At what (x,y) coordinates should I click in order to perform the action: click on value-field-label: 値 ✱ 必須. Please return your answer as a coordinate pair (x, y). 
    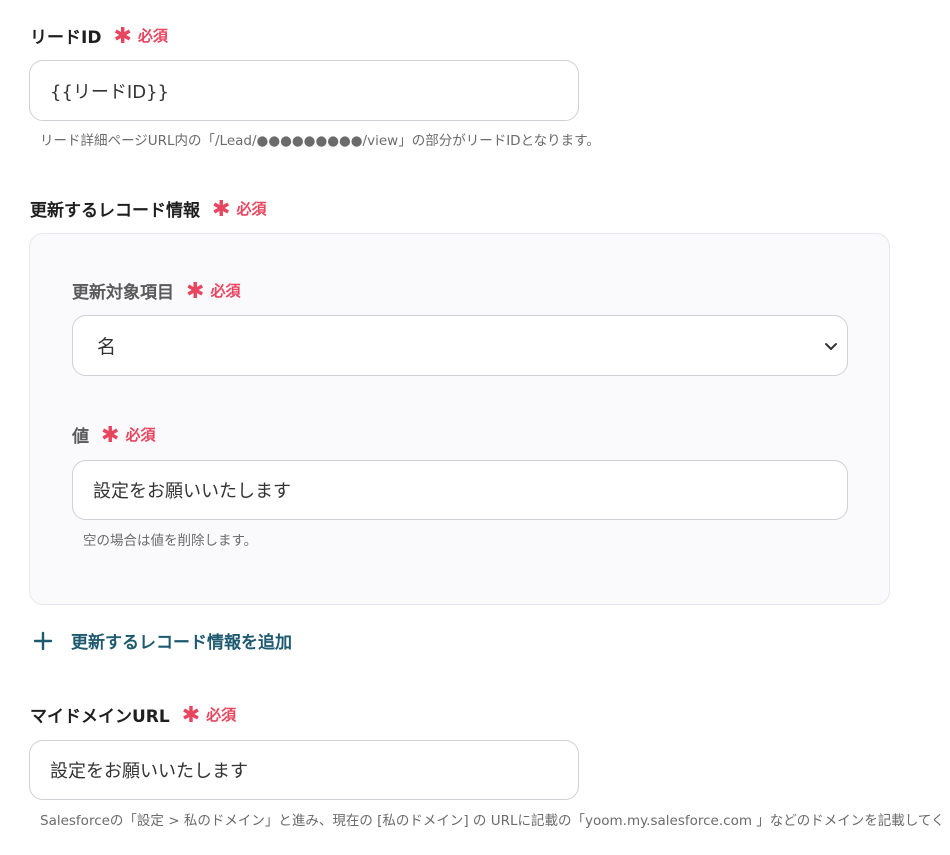
    Looking at the image, I should click on (113, 434).